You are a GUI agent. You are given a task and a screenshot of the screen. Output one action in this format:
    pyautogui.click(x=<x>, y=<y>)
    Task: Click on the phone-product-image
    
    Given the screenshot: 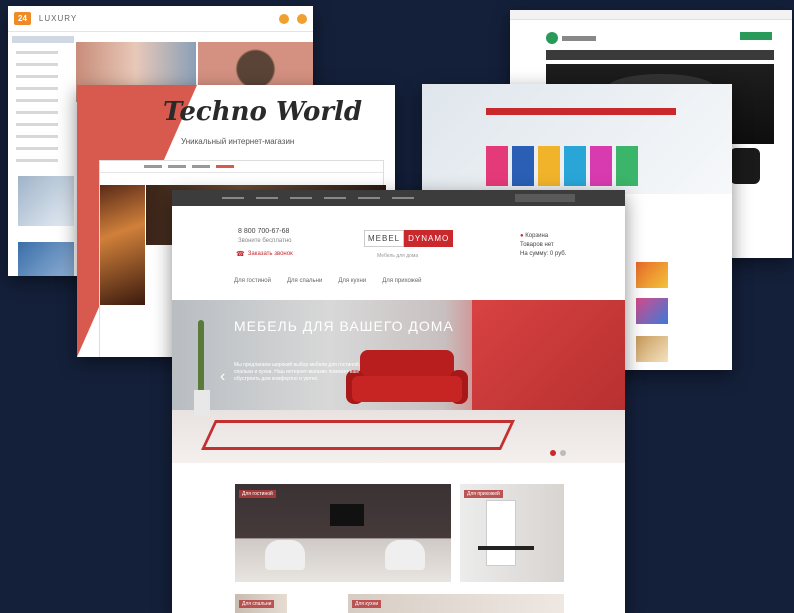 What is the action you would take?
    pyautogui.click(x=46, y=201)
    